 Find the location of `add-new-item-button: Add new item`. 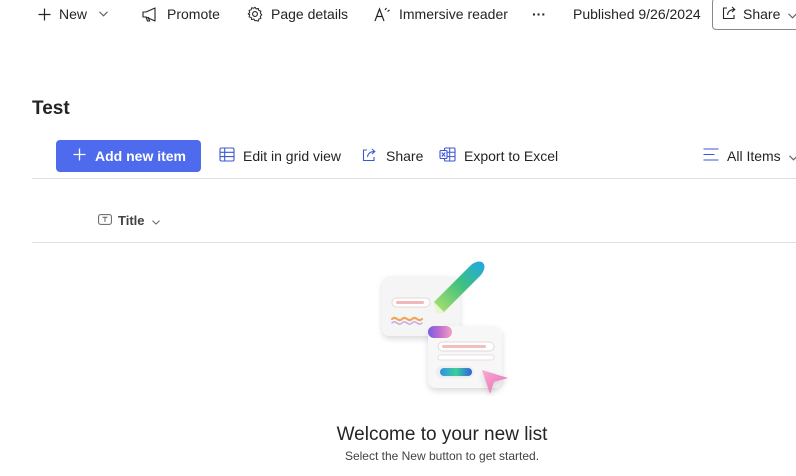

add-new-item-button: Add new item is located at coordinates (128, 156).